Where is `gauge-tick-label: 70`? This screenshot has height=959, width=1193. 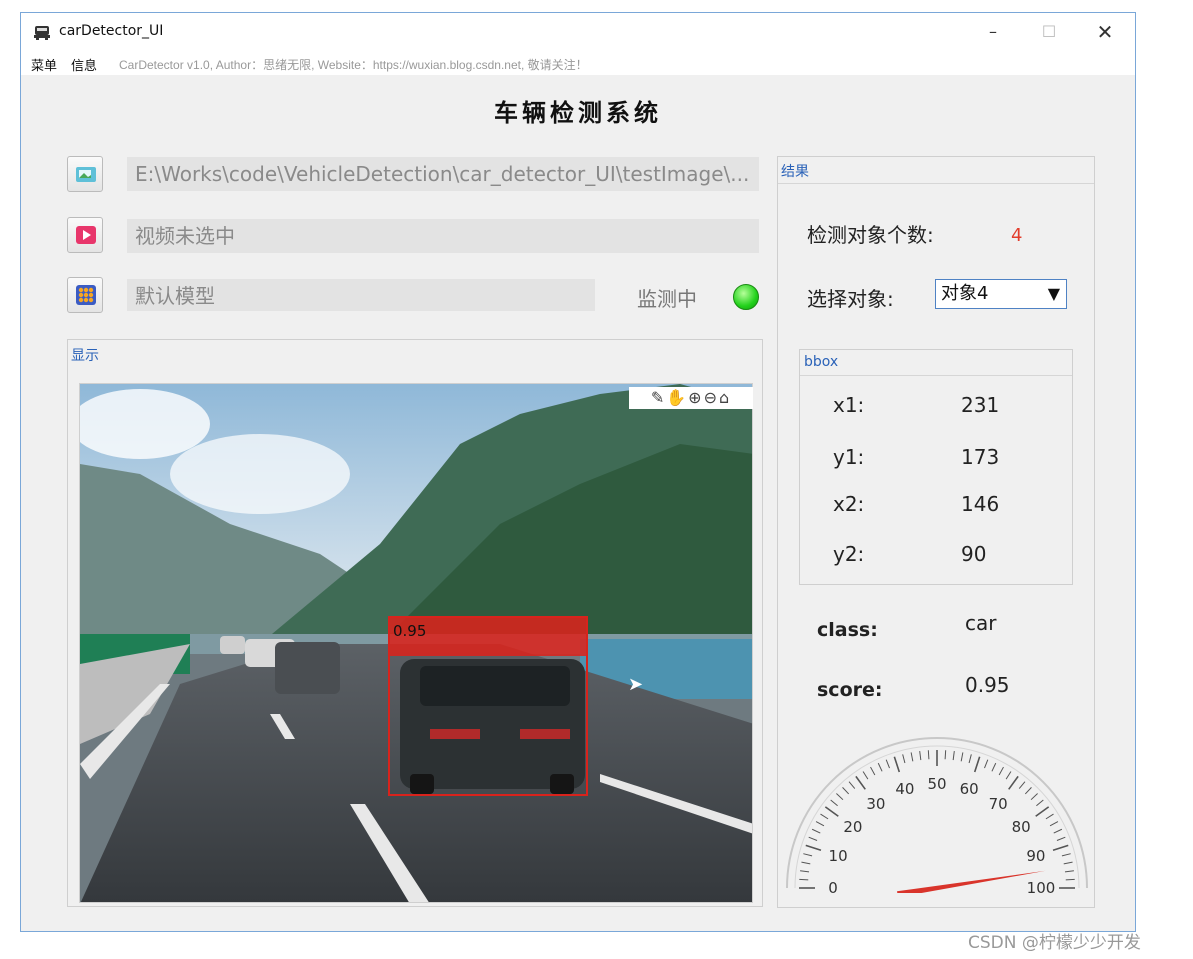
gauge-tick-label: 70 is located at coordinates (998, 804).